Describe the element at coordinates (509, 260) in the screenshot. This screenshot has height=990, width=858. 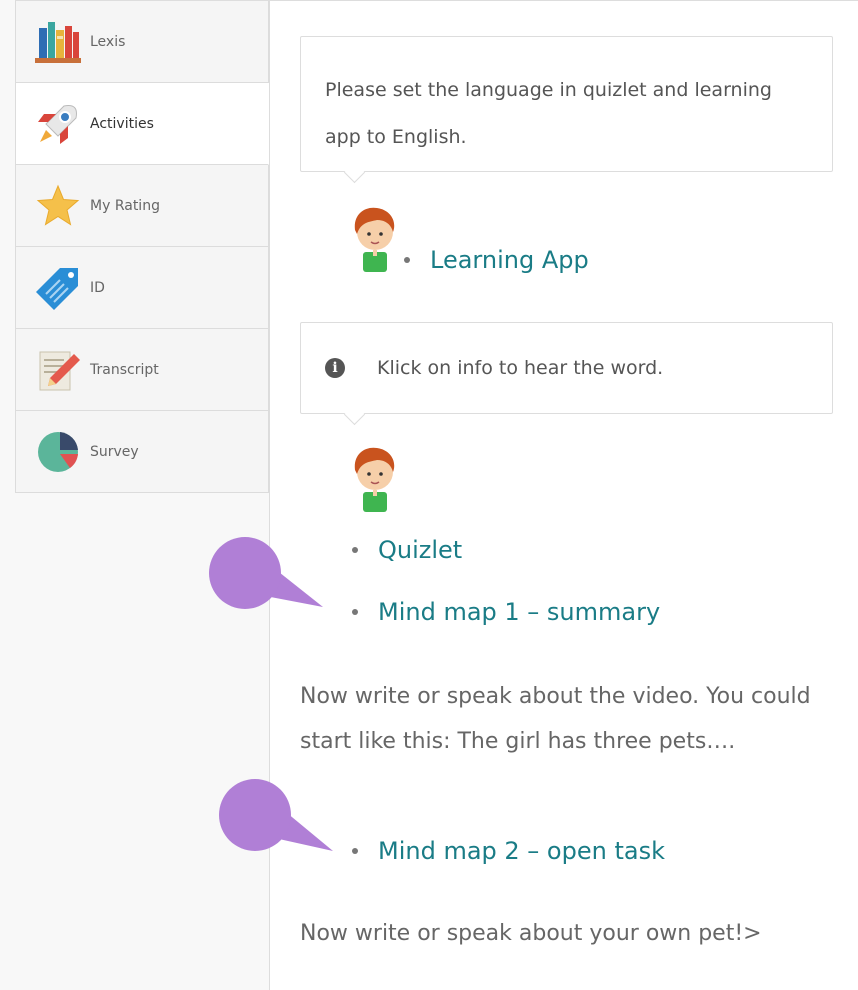
I see `learning-app-link: Learning App` at that location.